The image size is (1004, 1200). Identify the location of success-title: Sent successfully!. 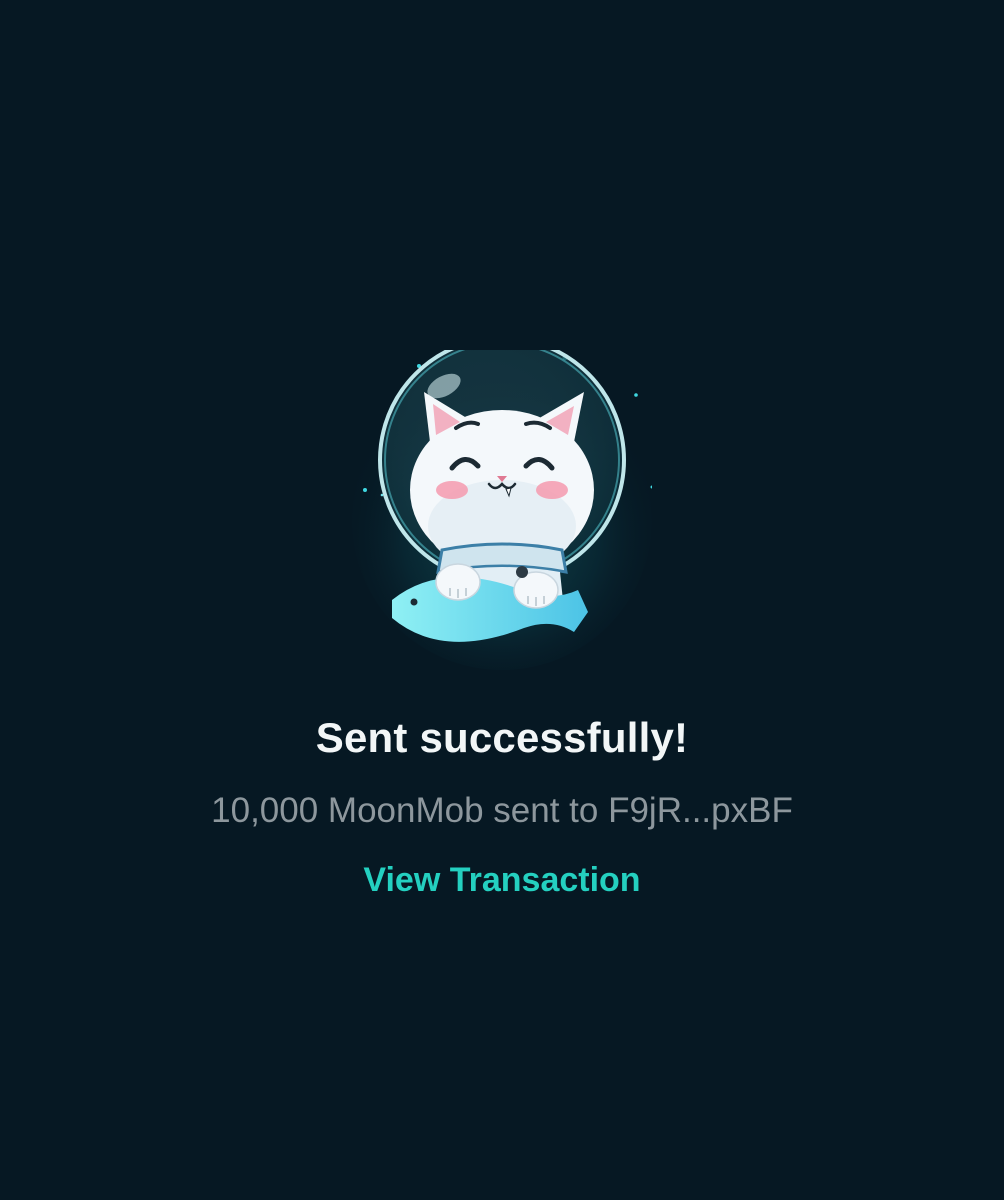
(502, 737).